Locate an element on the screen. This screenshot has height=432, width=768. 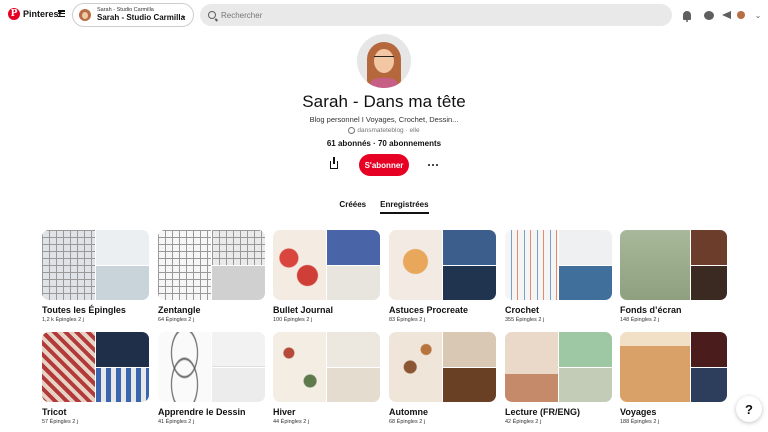
board-meta: 41 Épingles 2 j is located at coordinates (176, 422).